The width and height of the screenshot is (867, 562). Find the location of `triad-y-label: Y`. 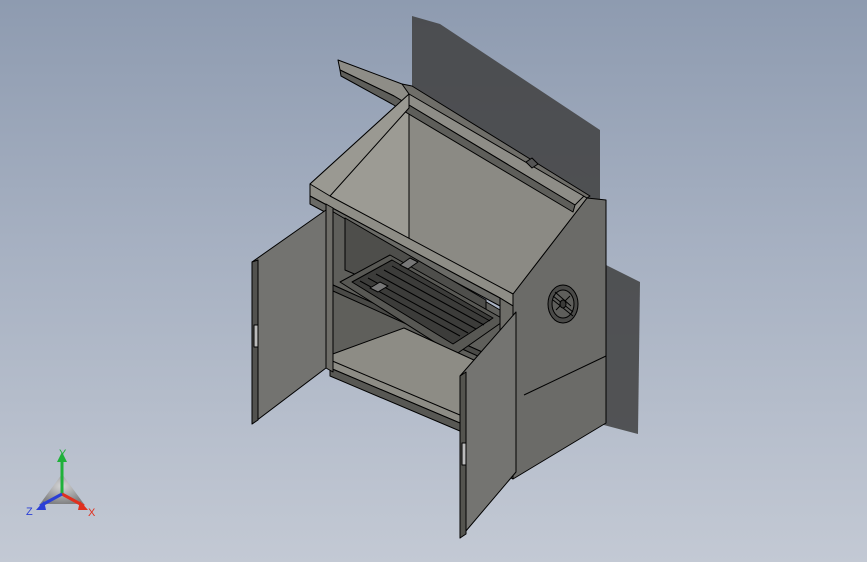

triad-y-label: Y is located at coordinates (63, 454).